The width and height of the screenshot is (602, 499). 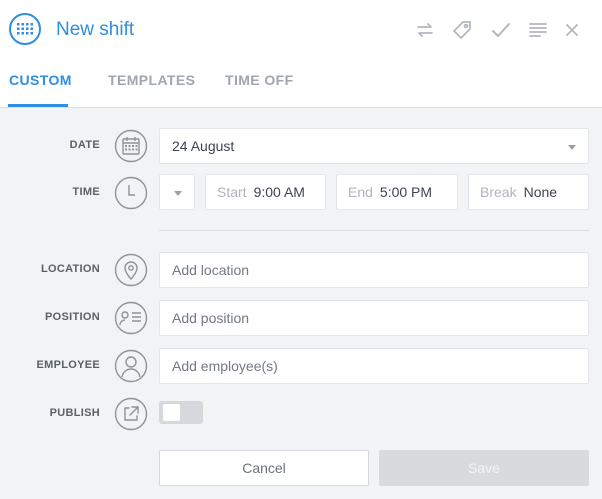 What do you see at coordinates (70, 269) in the screenshot?
I see `location-label: LOCATION` at bounding box center [70, 269].